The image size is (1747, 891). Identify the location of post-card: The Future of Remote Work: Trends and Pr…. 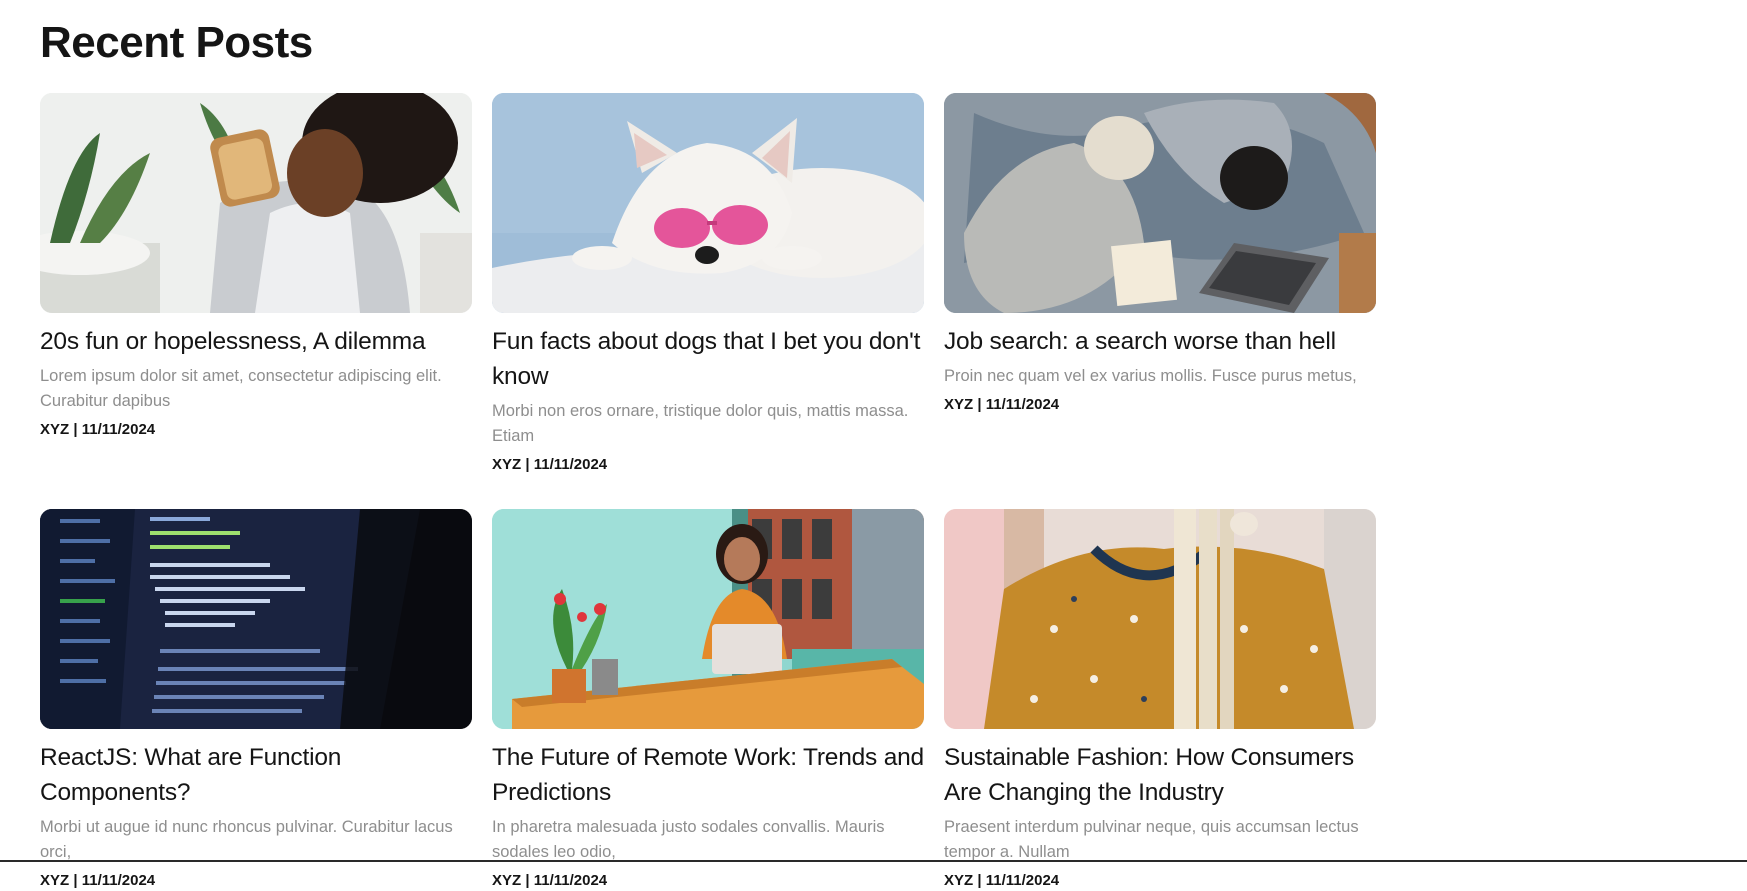
(708, 700).